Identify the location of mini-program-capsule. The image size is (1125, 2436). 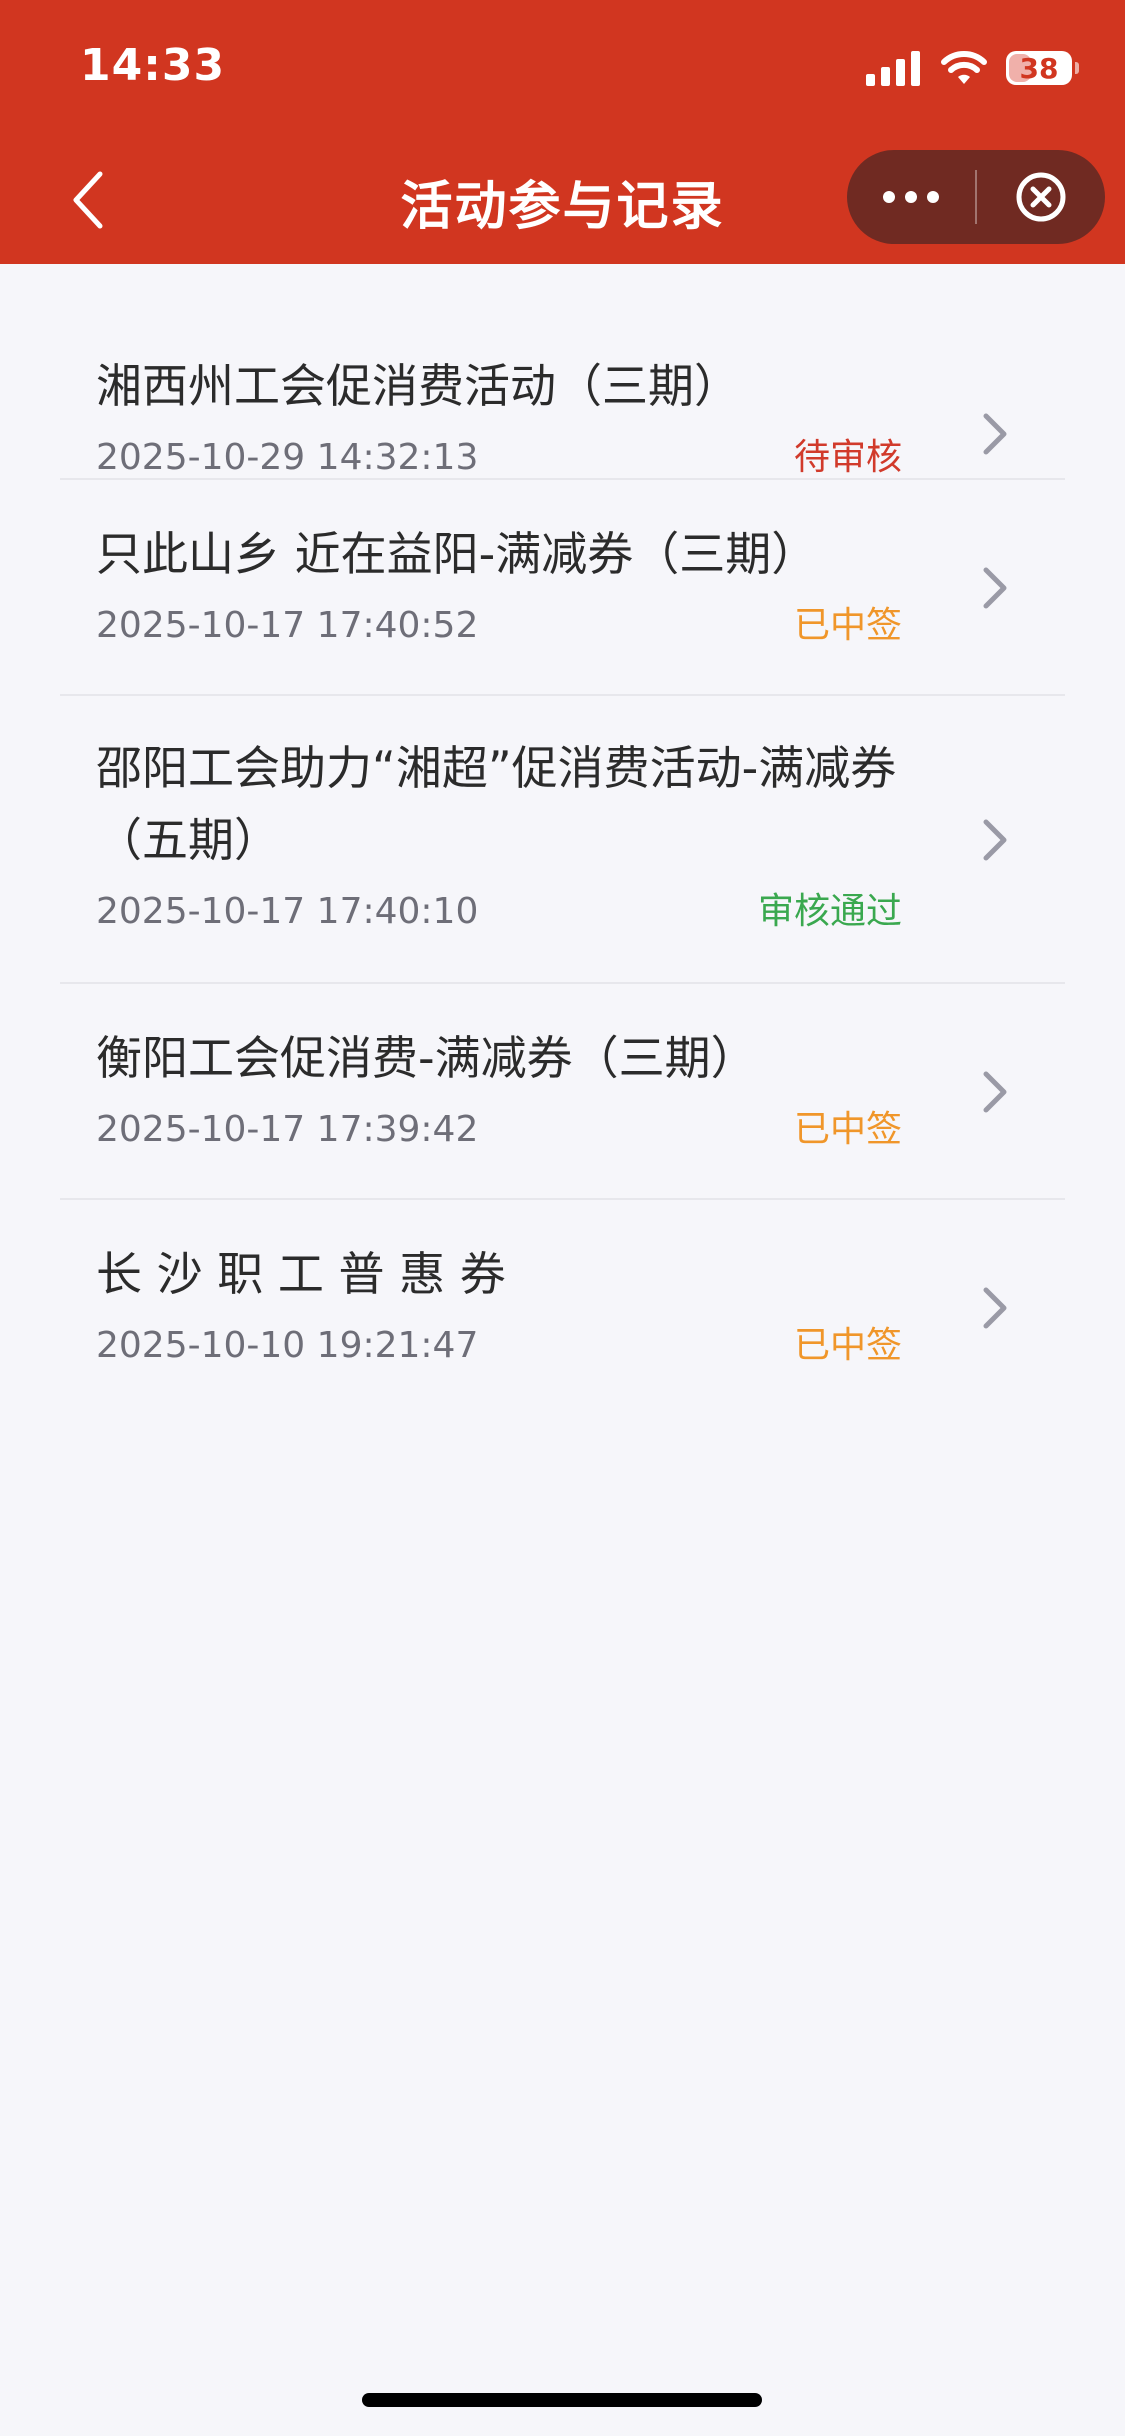
(976, 197).